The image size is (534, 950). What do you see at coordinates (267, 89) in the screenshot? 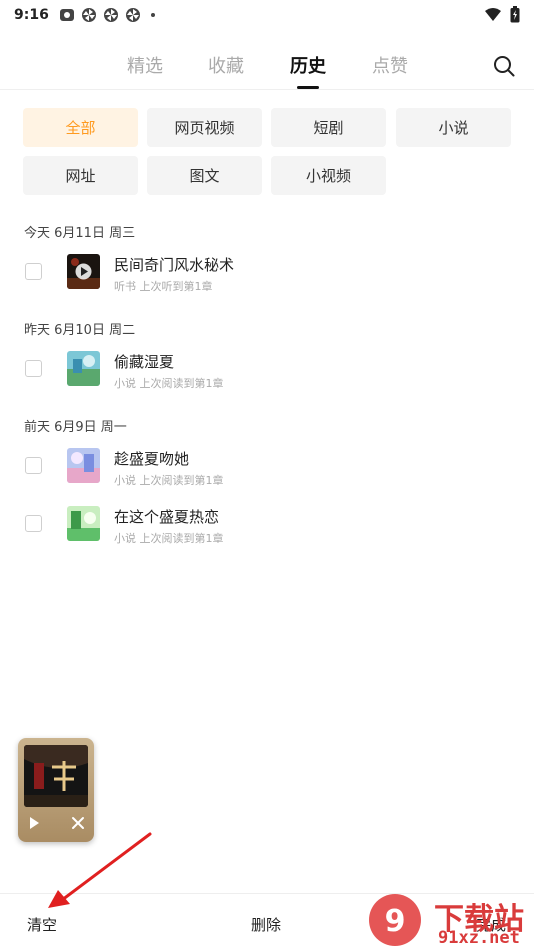
I see `divider` at bounding box center [267, 89].